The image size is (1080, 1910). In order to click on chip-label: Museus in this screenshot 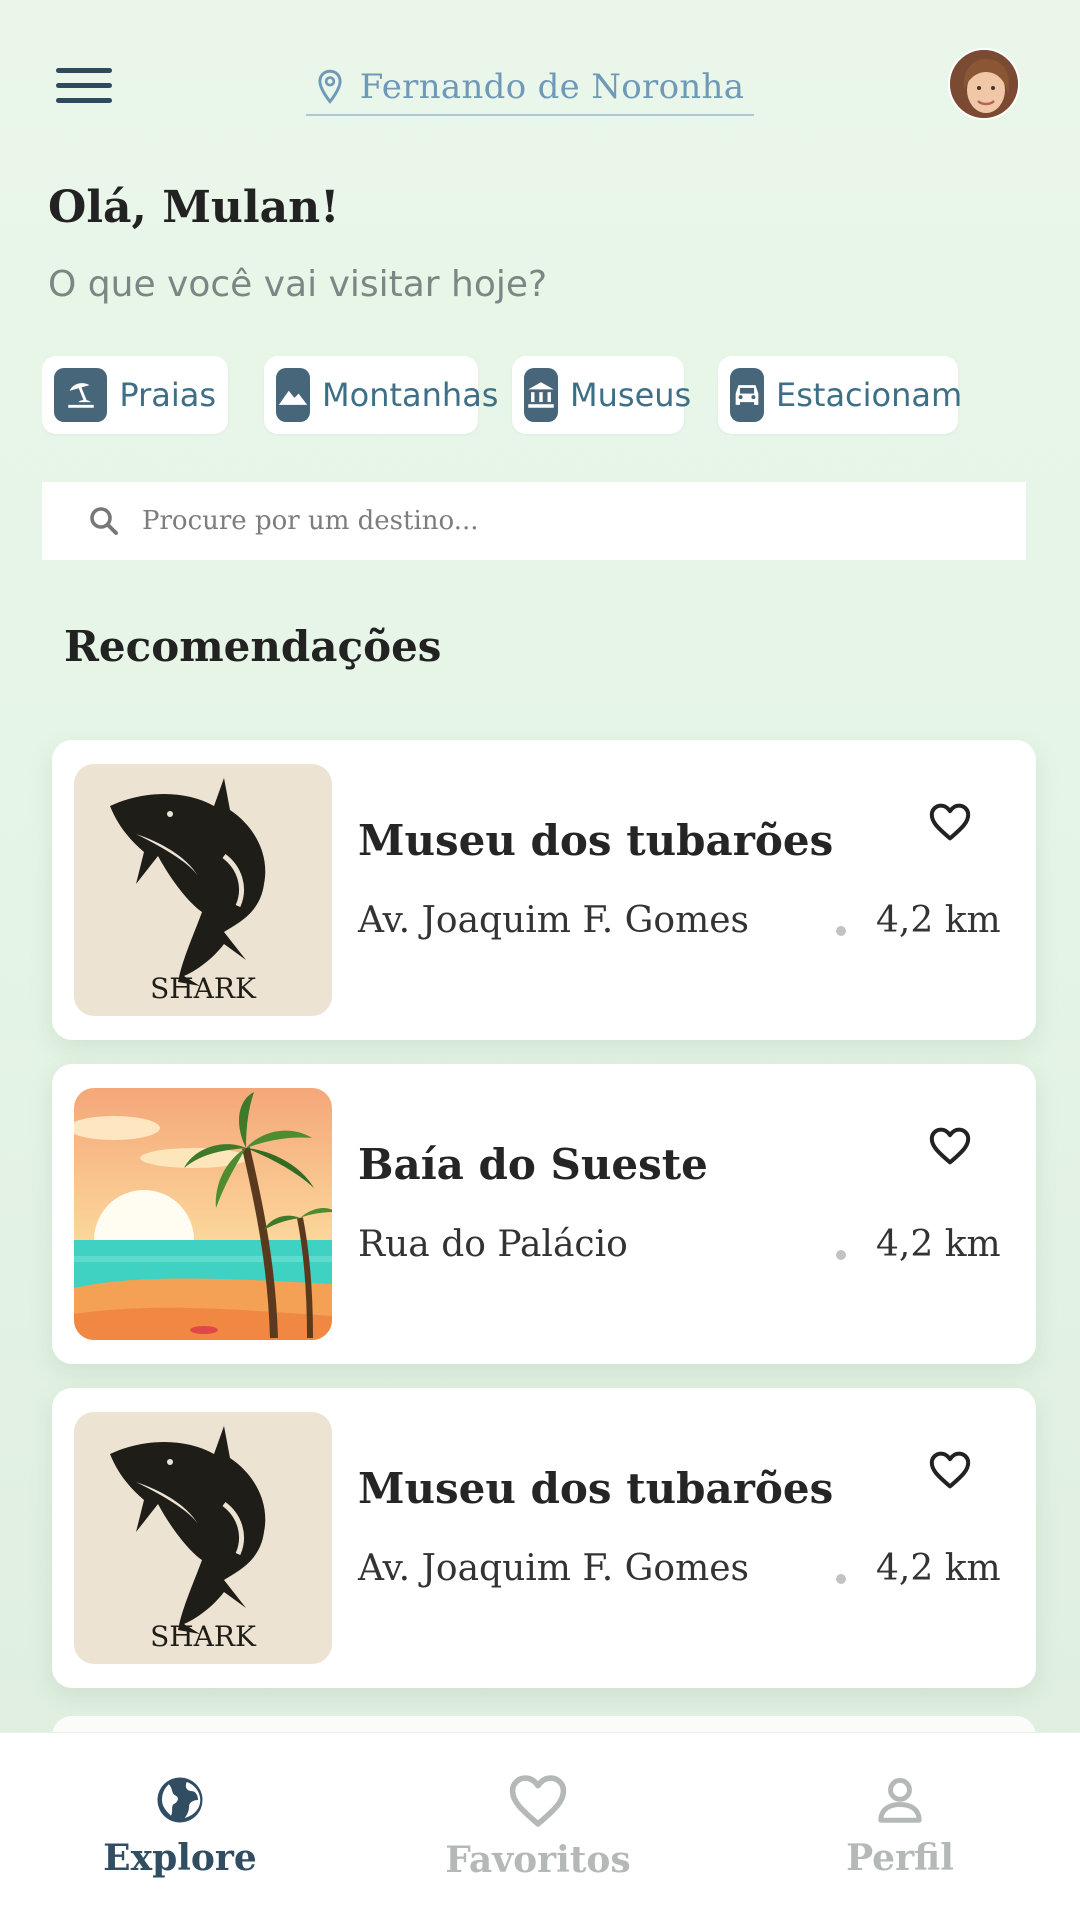, I will do `click(631, 395)`.